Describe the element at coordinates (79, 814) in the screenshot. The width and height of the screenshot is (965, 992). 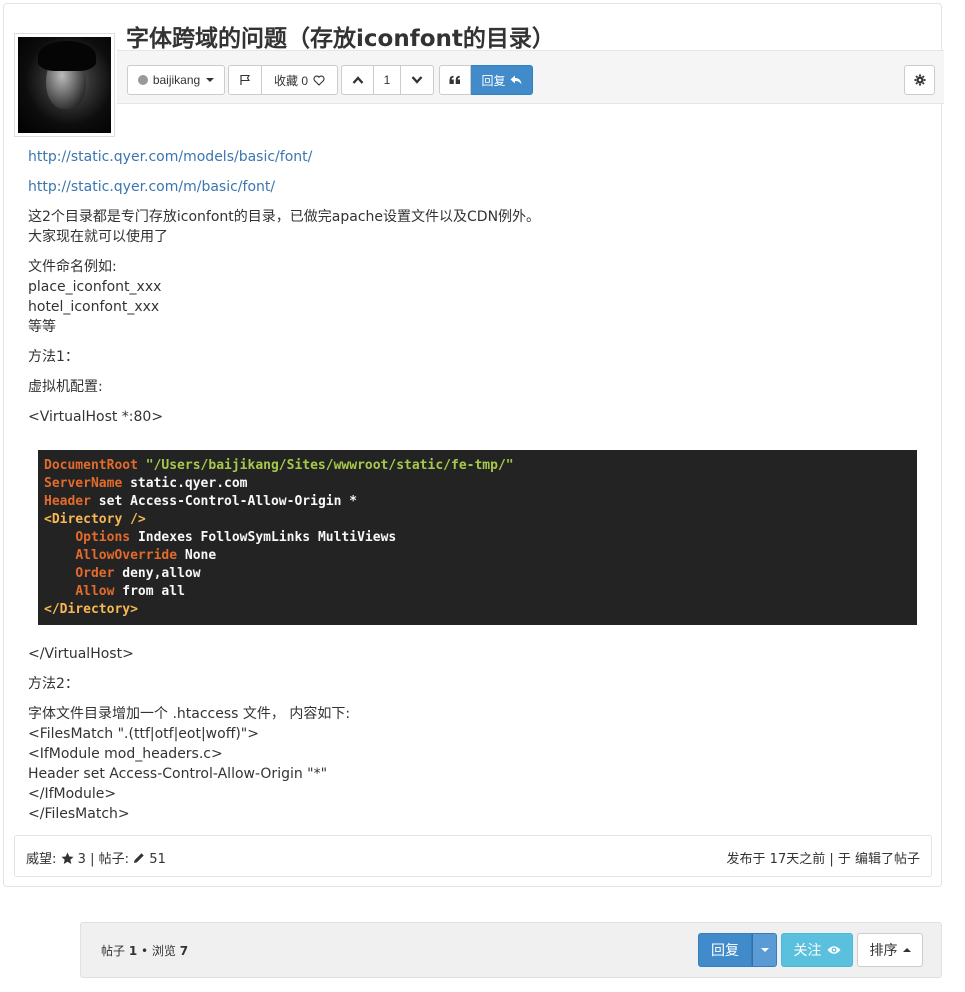
I see `paragraph-text: </FilesMatch>` at that location.